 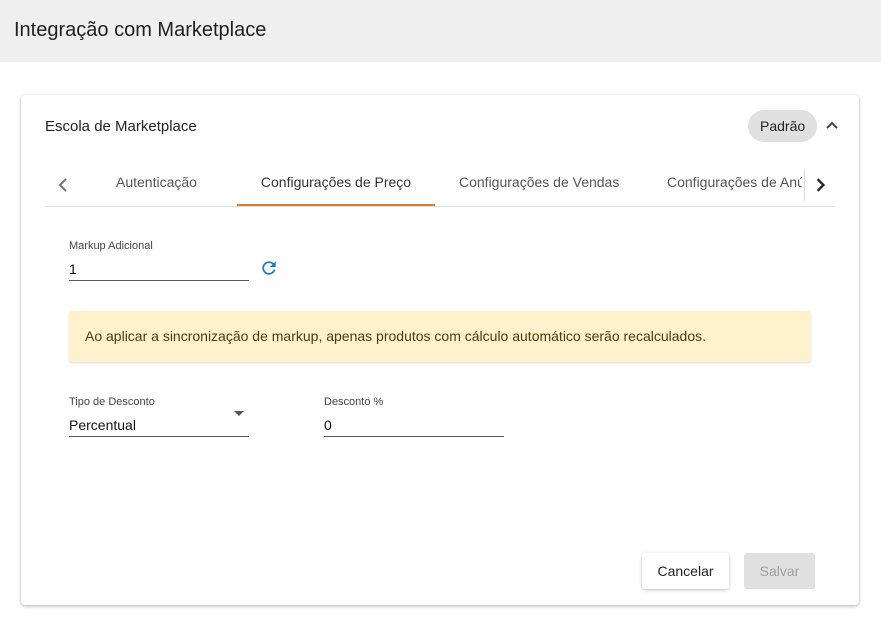 I want to click on cancel-button: Cancelar, so click(x=685, y=571).